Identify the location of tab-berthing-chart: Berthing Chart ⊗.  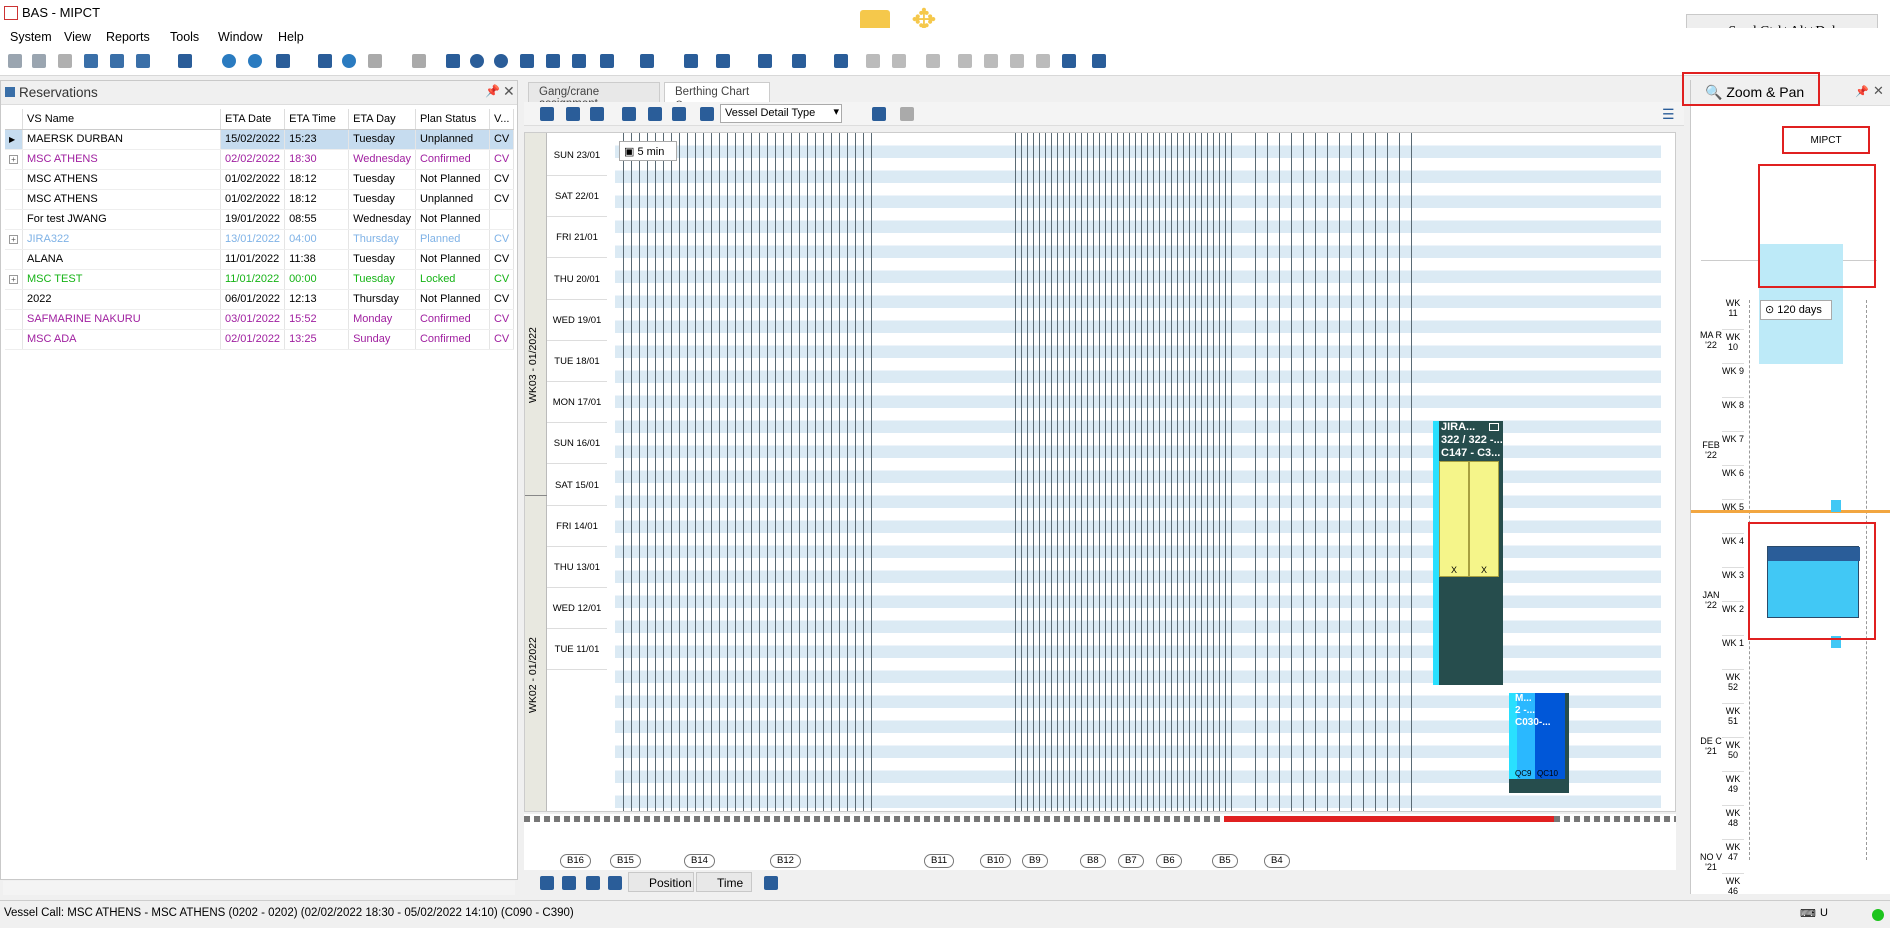
(717, 96).